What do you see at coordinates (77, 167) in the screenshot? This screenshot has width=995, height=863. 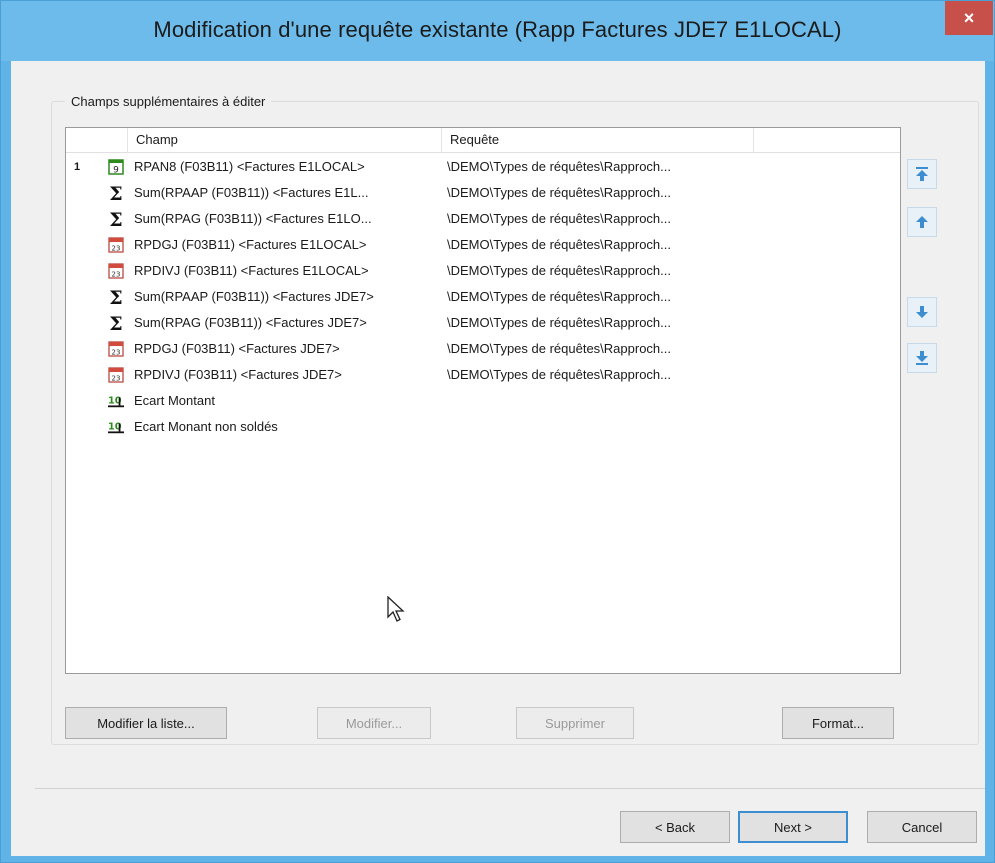 I see `row-number: 1` at bounding box center [77, 167].